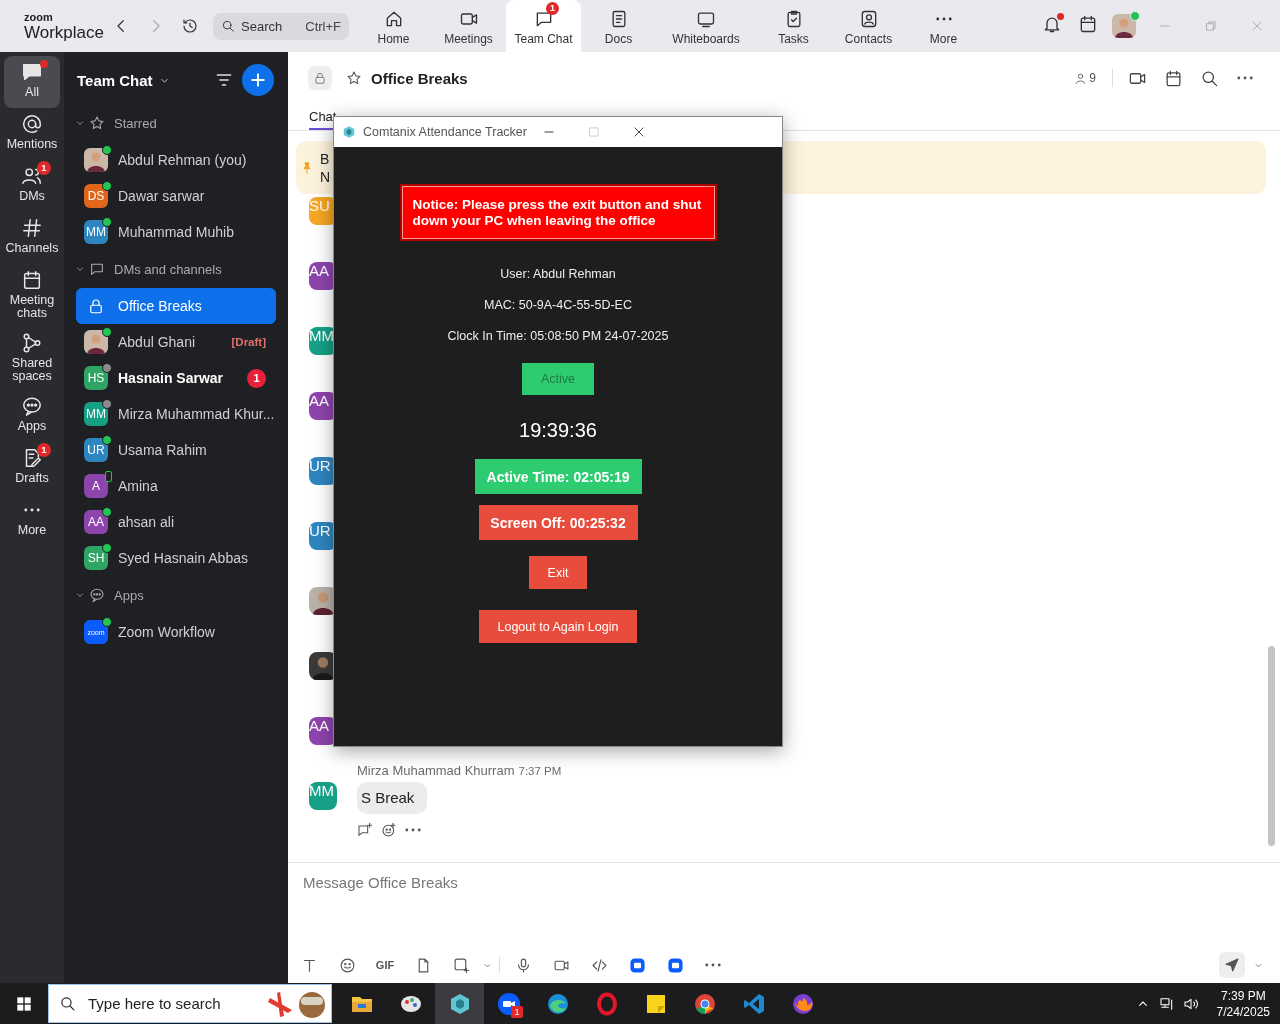  What do you see at coordinates (32, 520) in the screenshot?
I see `rail-item: More` at bounding box center [32, 520].